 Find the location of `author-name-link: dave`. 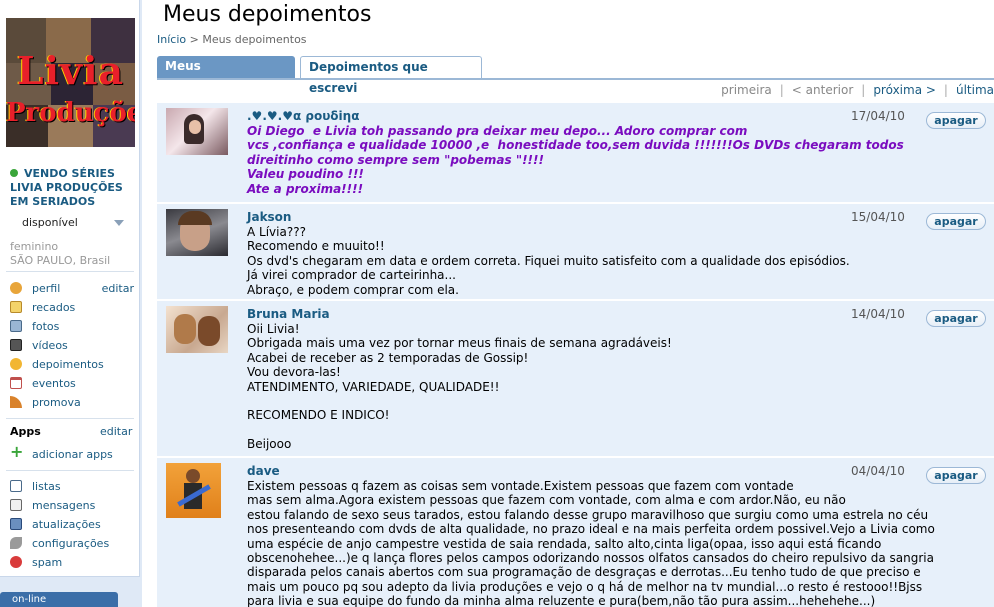

author-name-link: dave is located at coordinates (263, 471).